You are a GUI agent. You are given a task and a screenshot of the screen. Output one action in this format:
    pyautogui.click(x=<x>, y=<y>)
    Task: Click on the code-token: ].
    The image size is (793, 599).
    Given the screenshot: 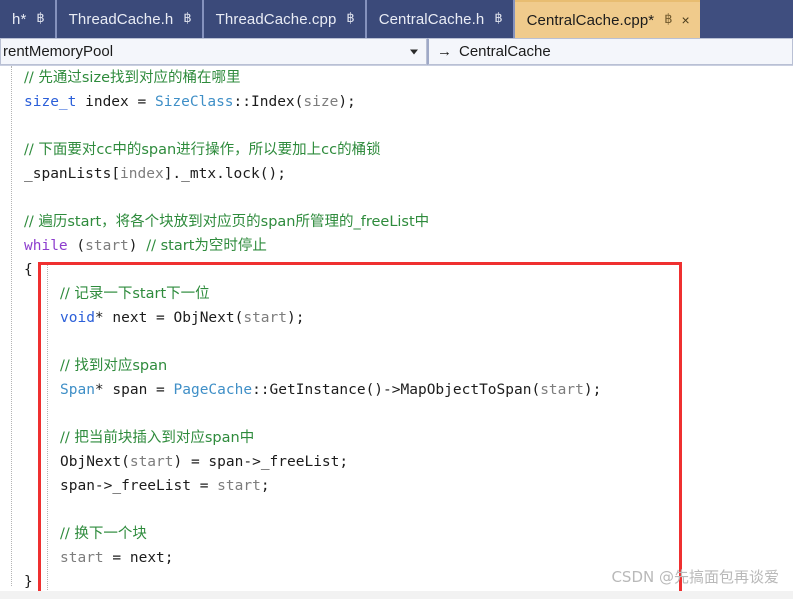 What is the action you would take?
    pyautogui.click(x=172, y=174)
    